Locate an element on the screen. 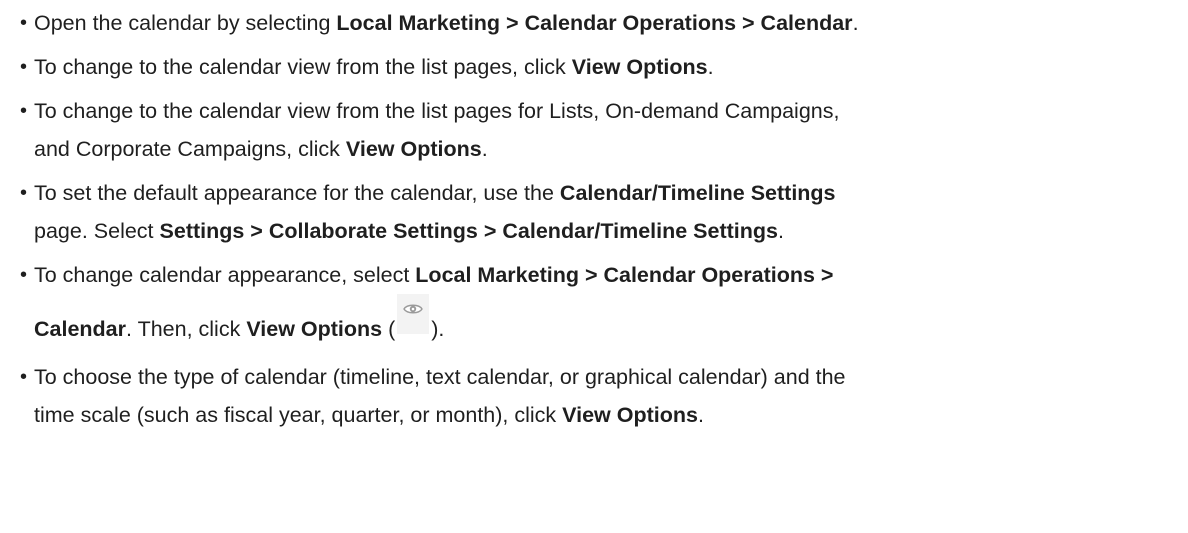 Image resolution: width=1188 pixels, height=533 pixels. item-line: Calendar. Then, click View Options (). is located at coordinates (604, 323).